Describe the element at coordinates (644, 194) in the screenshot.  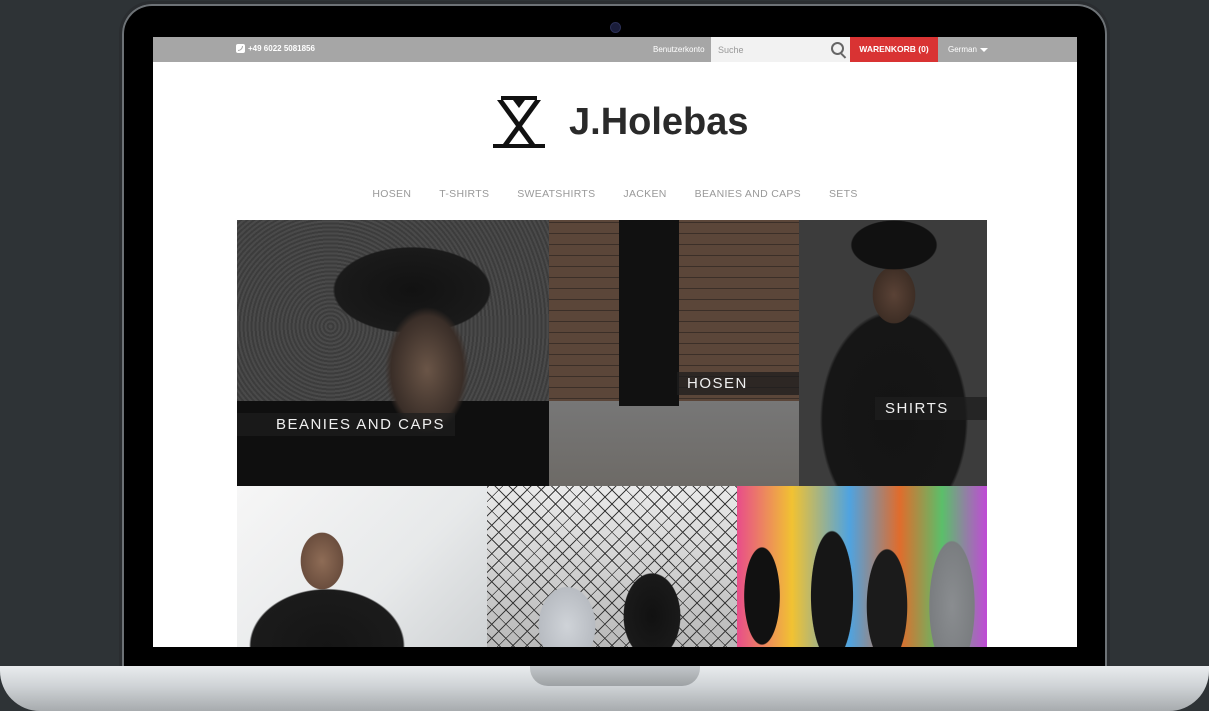
I see `nav-item-jacken: JACKEN` at that location.